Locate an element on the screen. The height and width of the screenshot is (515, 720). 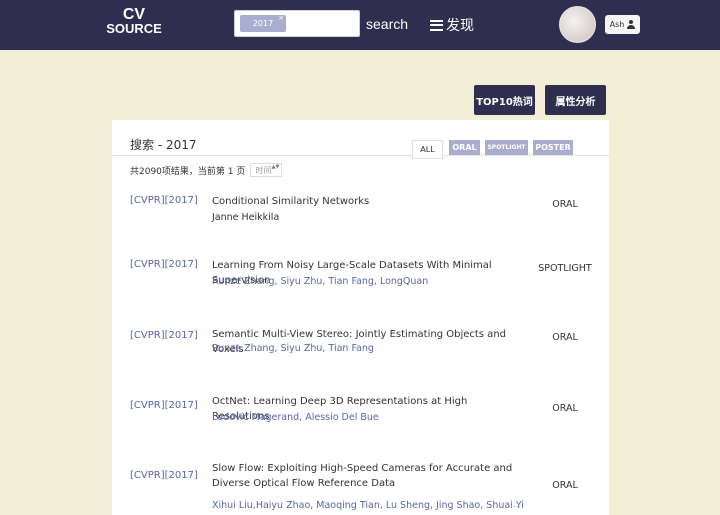
discover-label: 发现 is located at coordinates (460, 26).